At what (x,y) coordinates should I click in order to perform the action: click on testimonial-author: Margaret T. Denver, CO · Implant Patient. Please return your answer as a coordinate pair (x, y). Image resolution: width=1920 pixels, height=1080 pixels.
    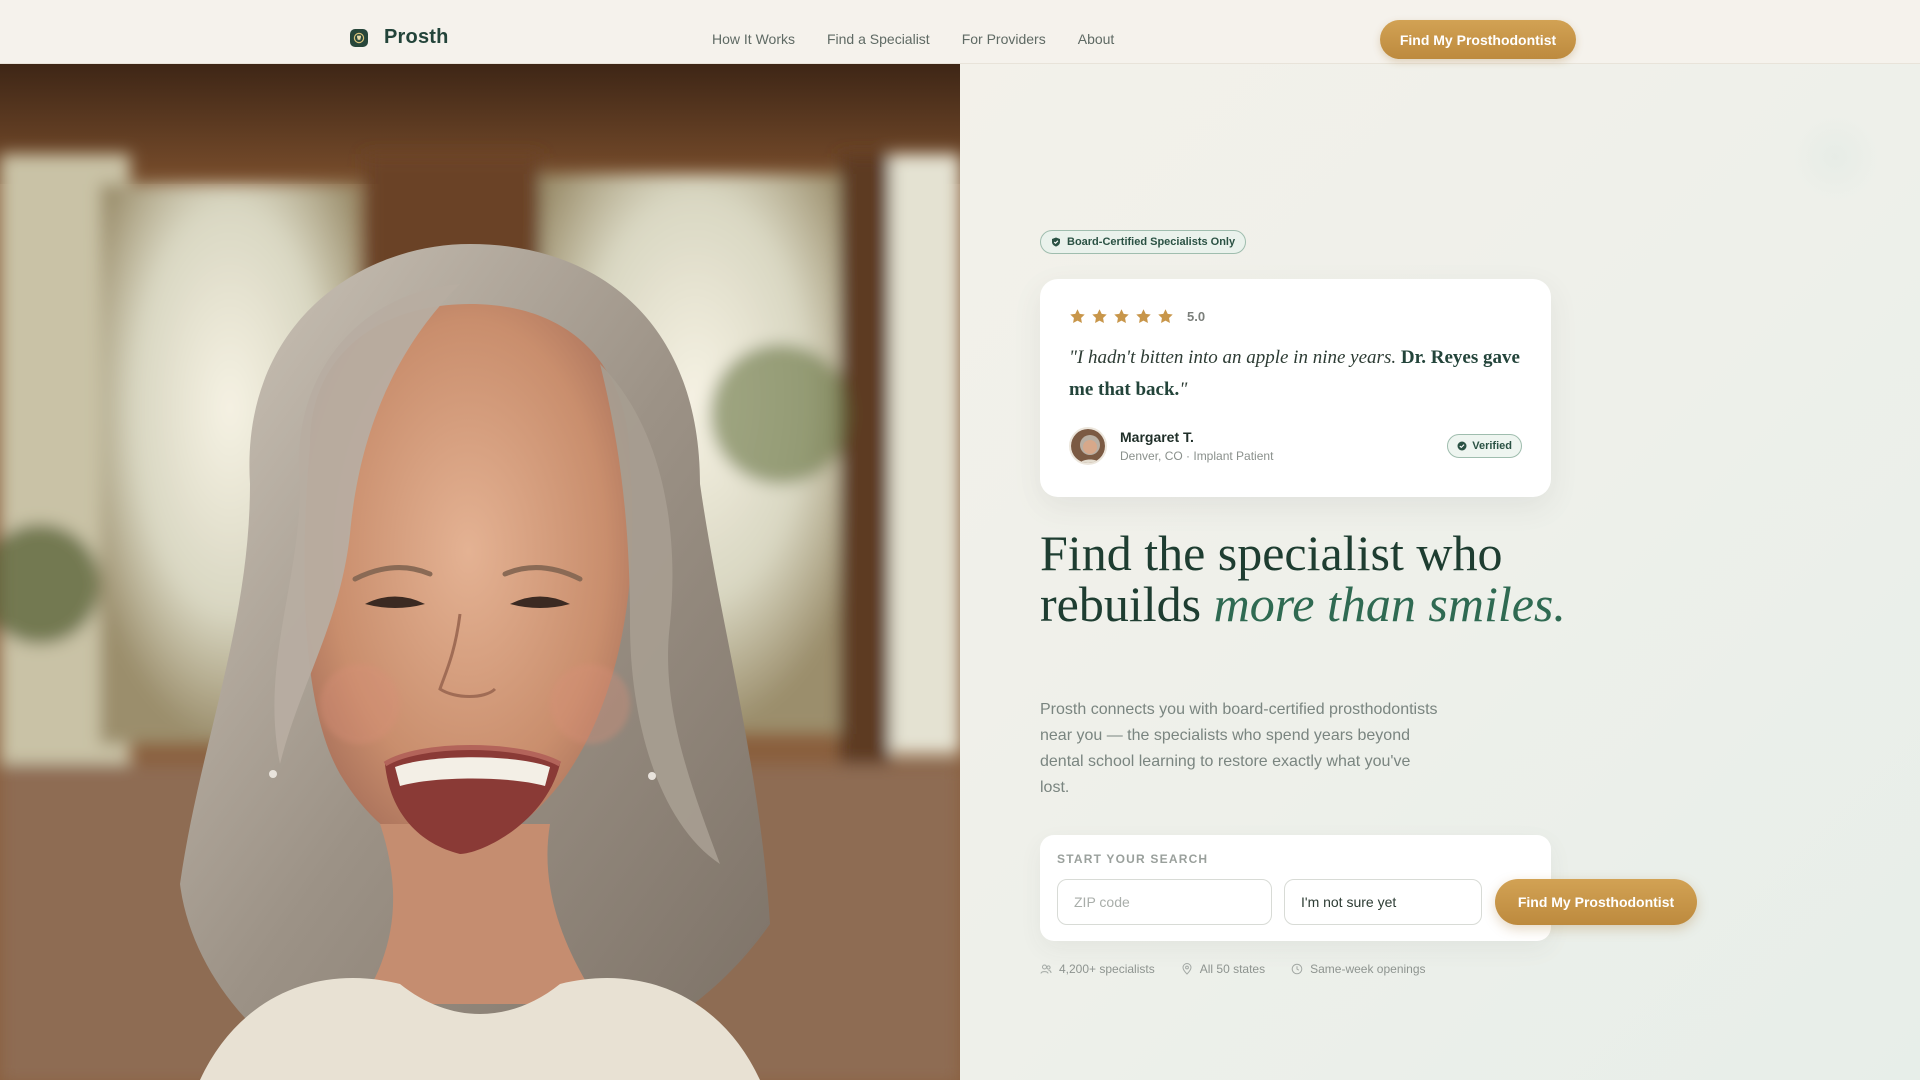
    Looking at the image, I should click on (1171, 446).